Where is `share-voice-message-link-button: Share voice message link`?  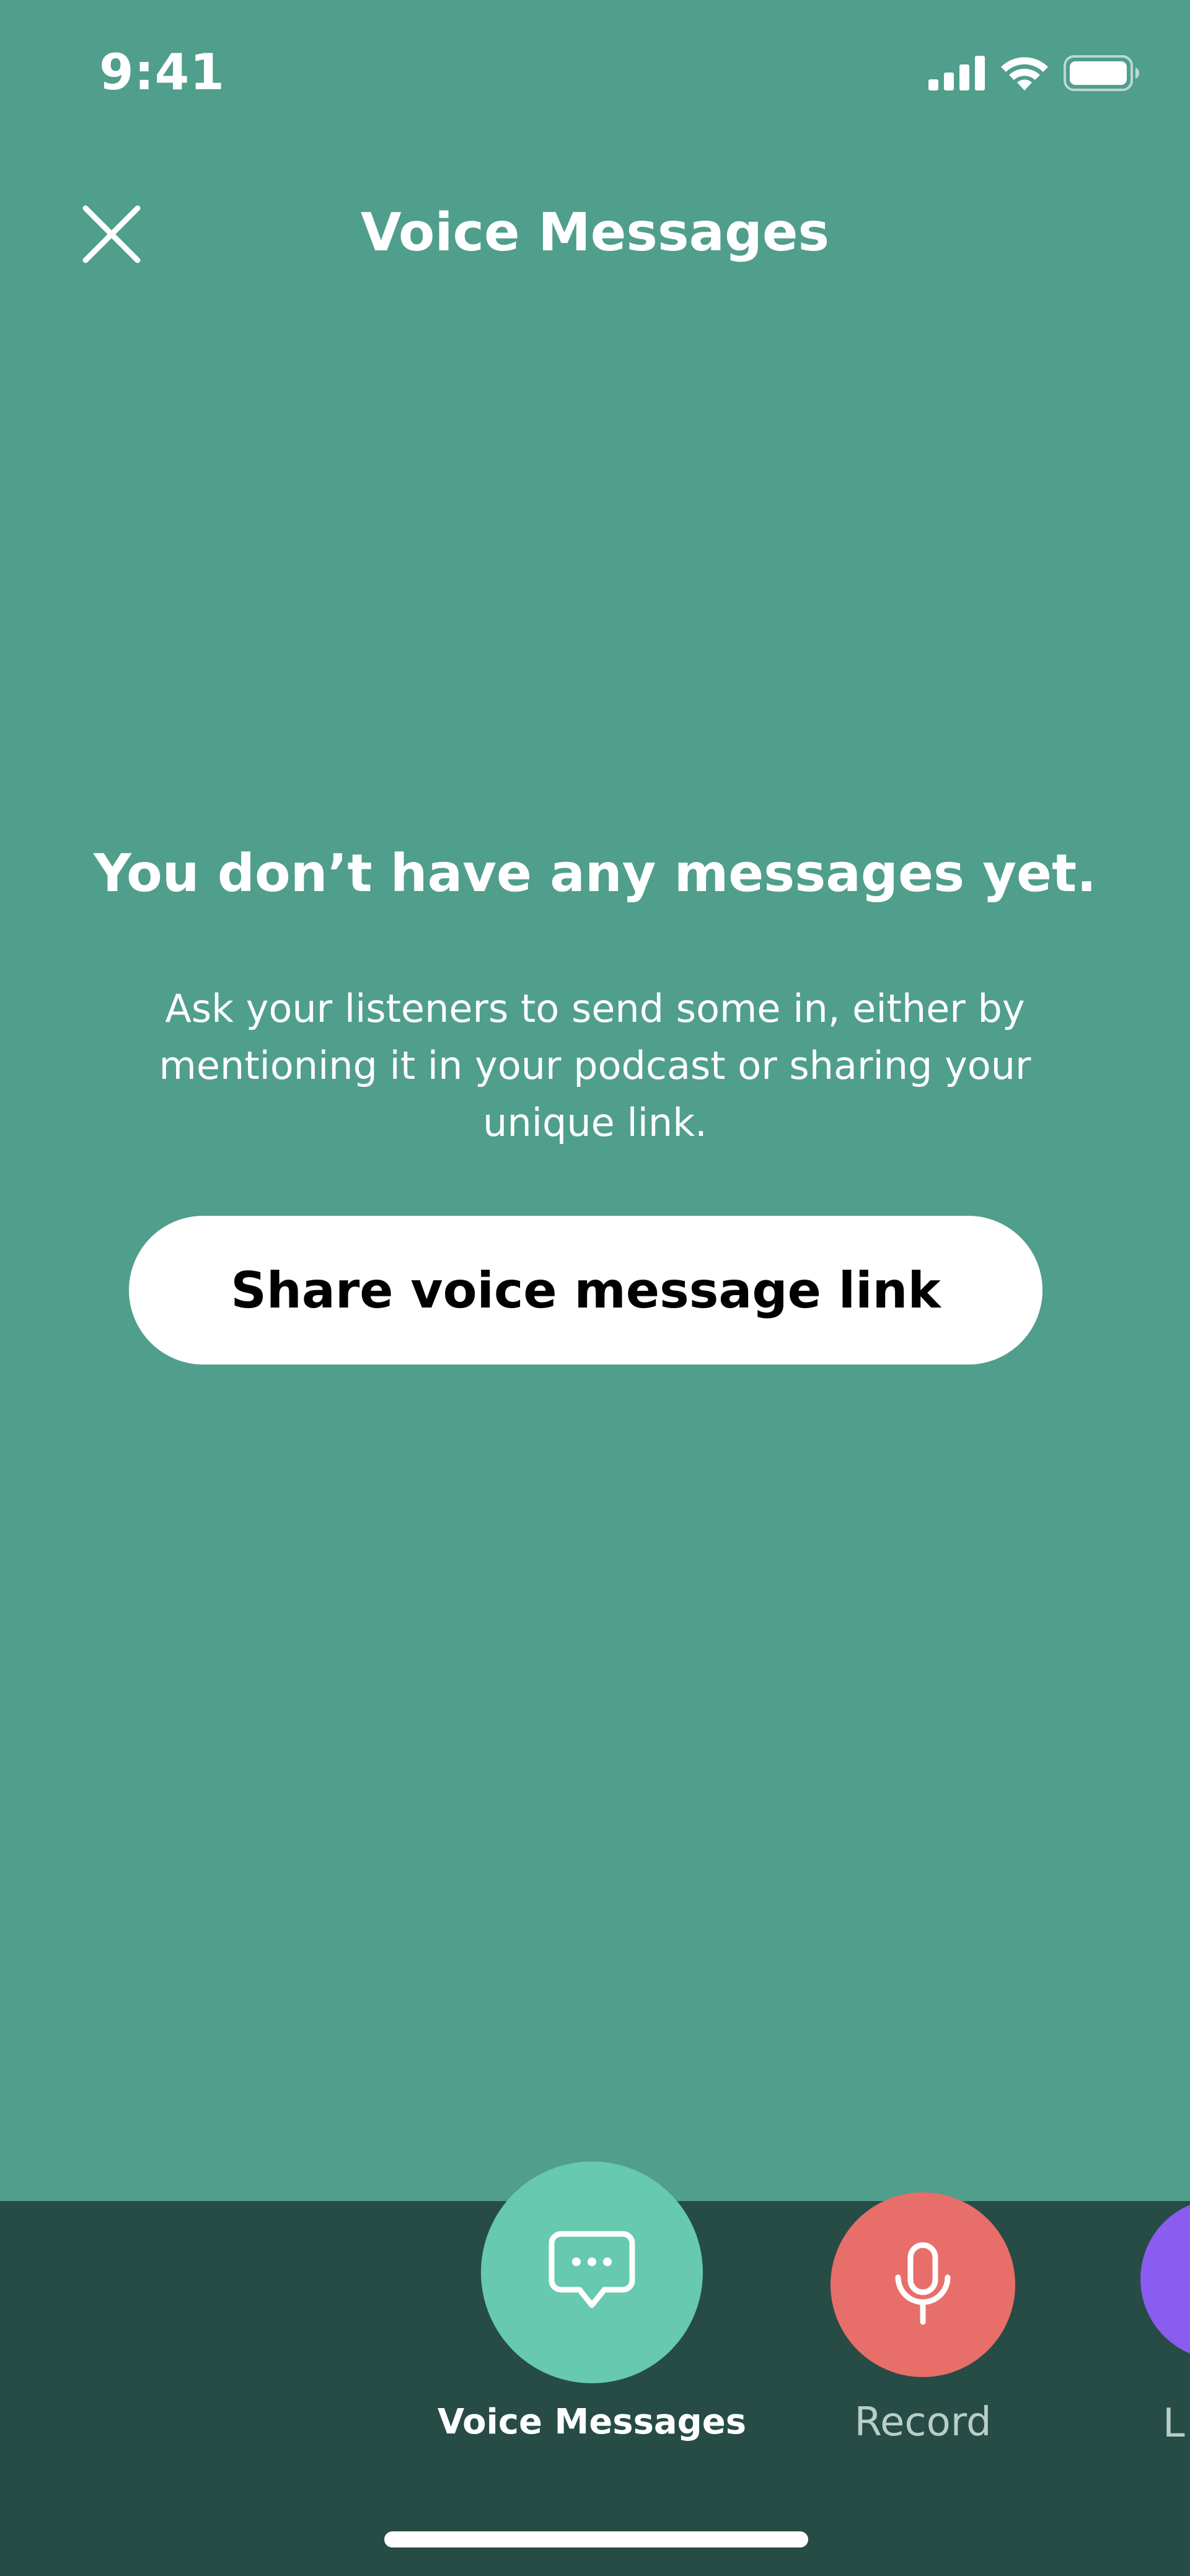 share-voice-message-link-button: Share voice message link is located at coordinates (585, 1290).